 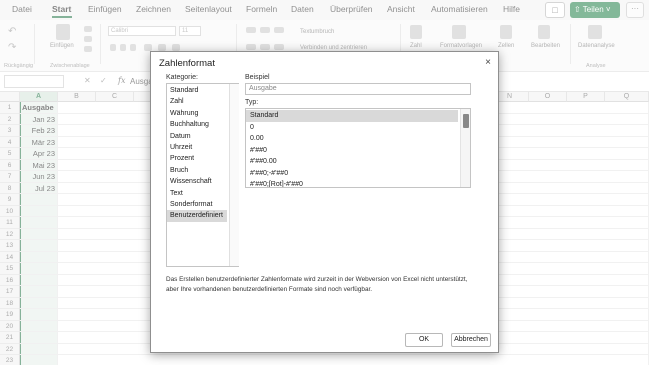 What do you see at coordinates (197, 193) in the screenshot?
I see `category-item: Text` at bounding box center [197, 193].